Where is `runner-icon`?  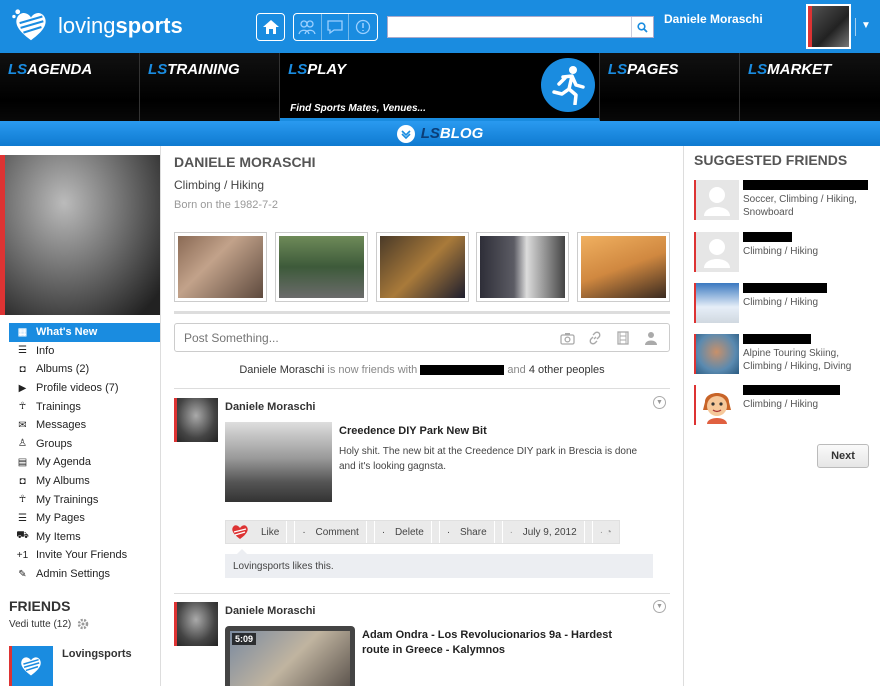
runner-icon is located at coordinates (568, 85).